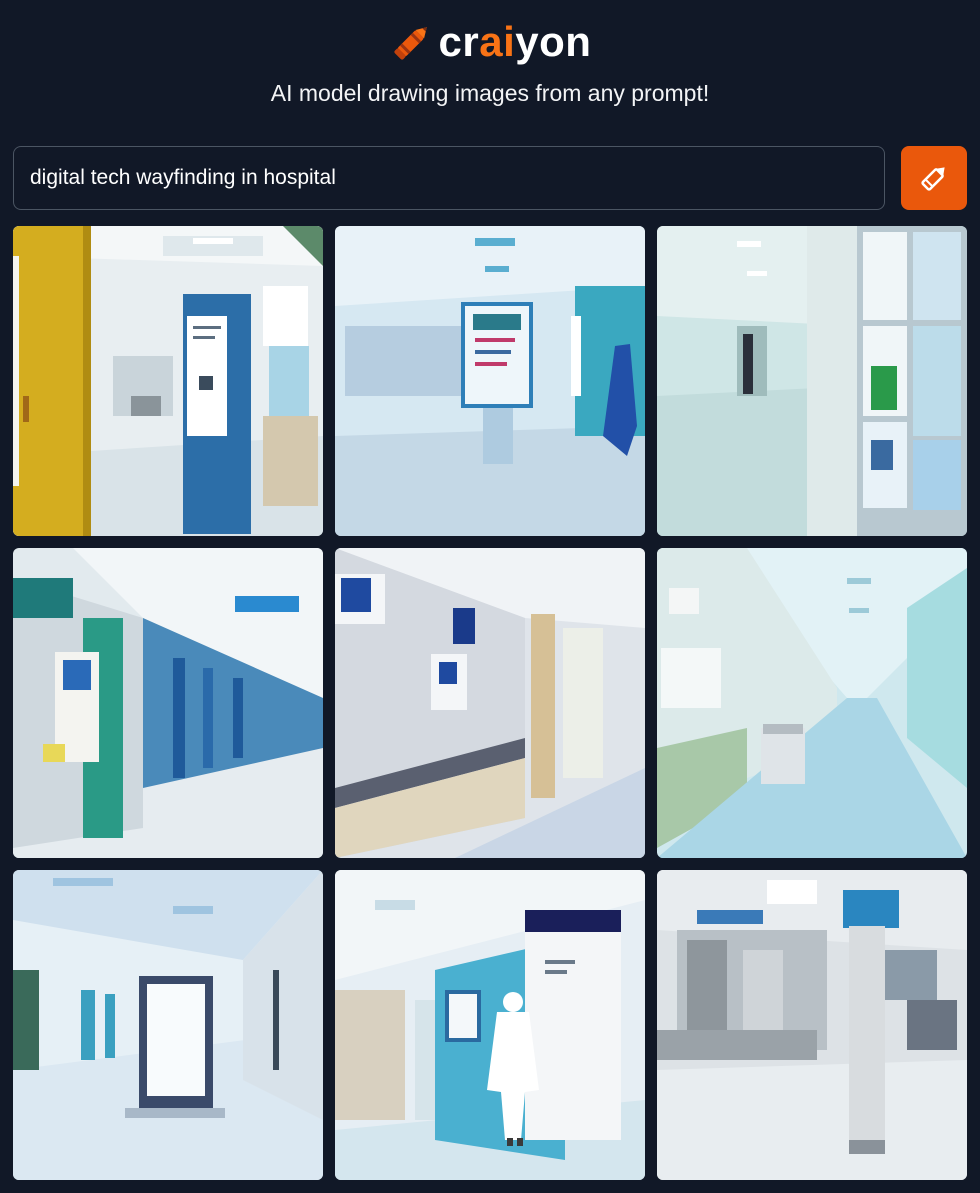  I want to click on draw-button, so click(934, 178).